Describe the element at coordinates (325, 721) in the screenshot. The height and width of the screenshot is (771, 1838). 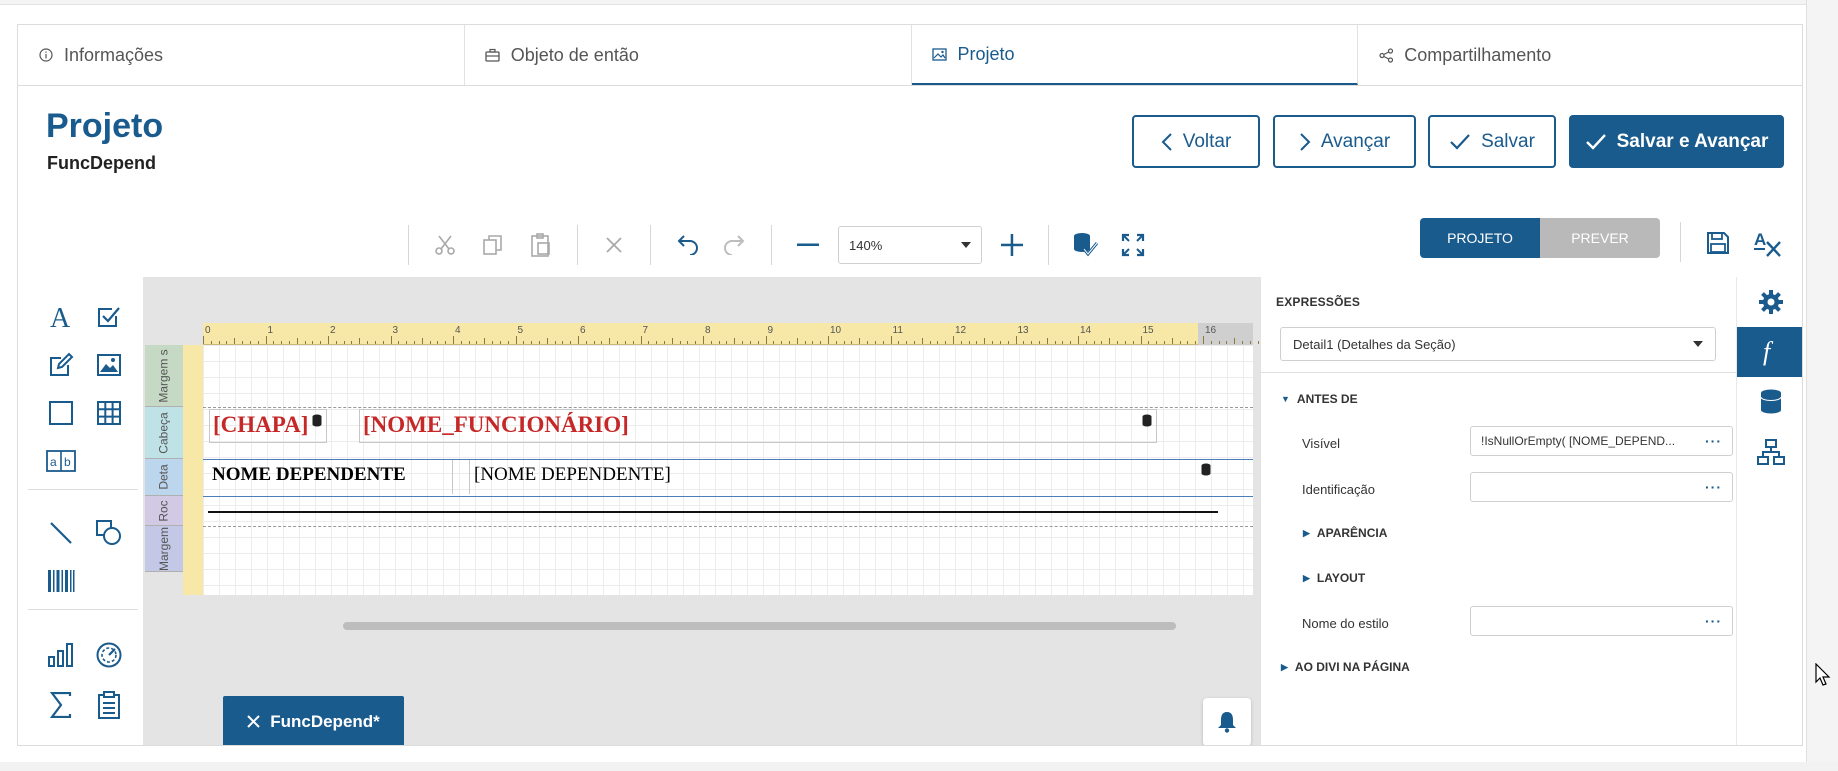
I see `report-tab-label: FuncDepend*` at that location.